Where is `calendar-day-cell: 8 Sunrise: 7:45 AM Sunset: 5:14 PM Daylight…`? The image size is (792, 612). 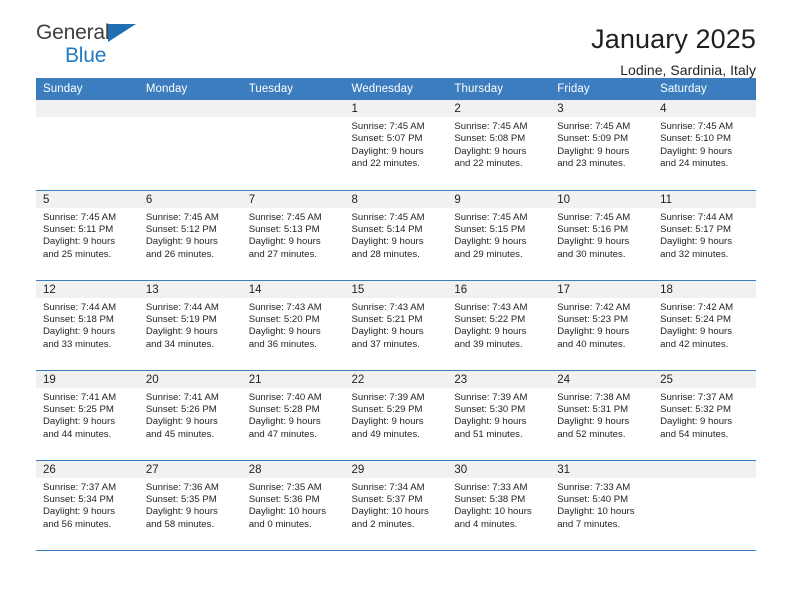 calendar-day-cell: 8 Sunrise: 7:45 AM Sunset: 5:14 PM Daylight… is located at coordinates (396, 234).